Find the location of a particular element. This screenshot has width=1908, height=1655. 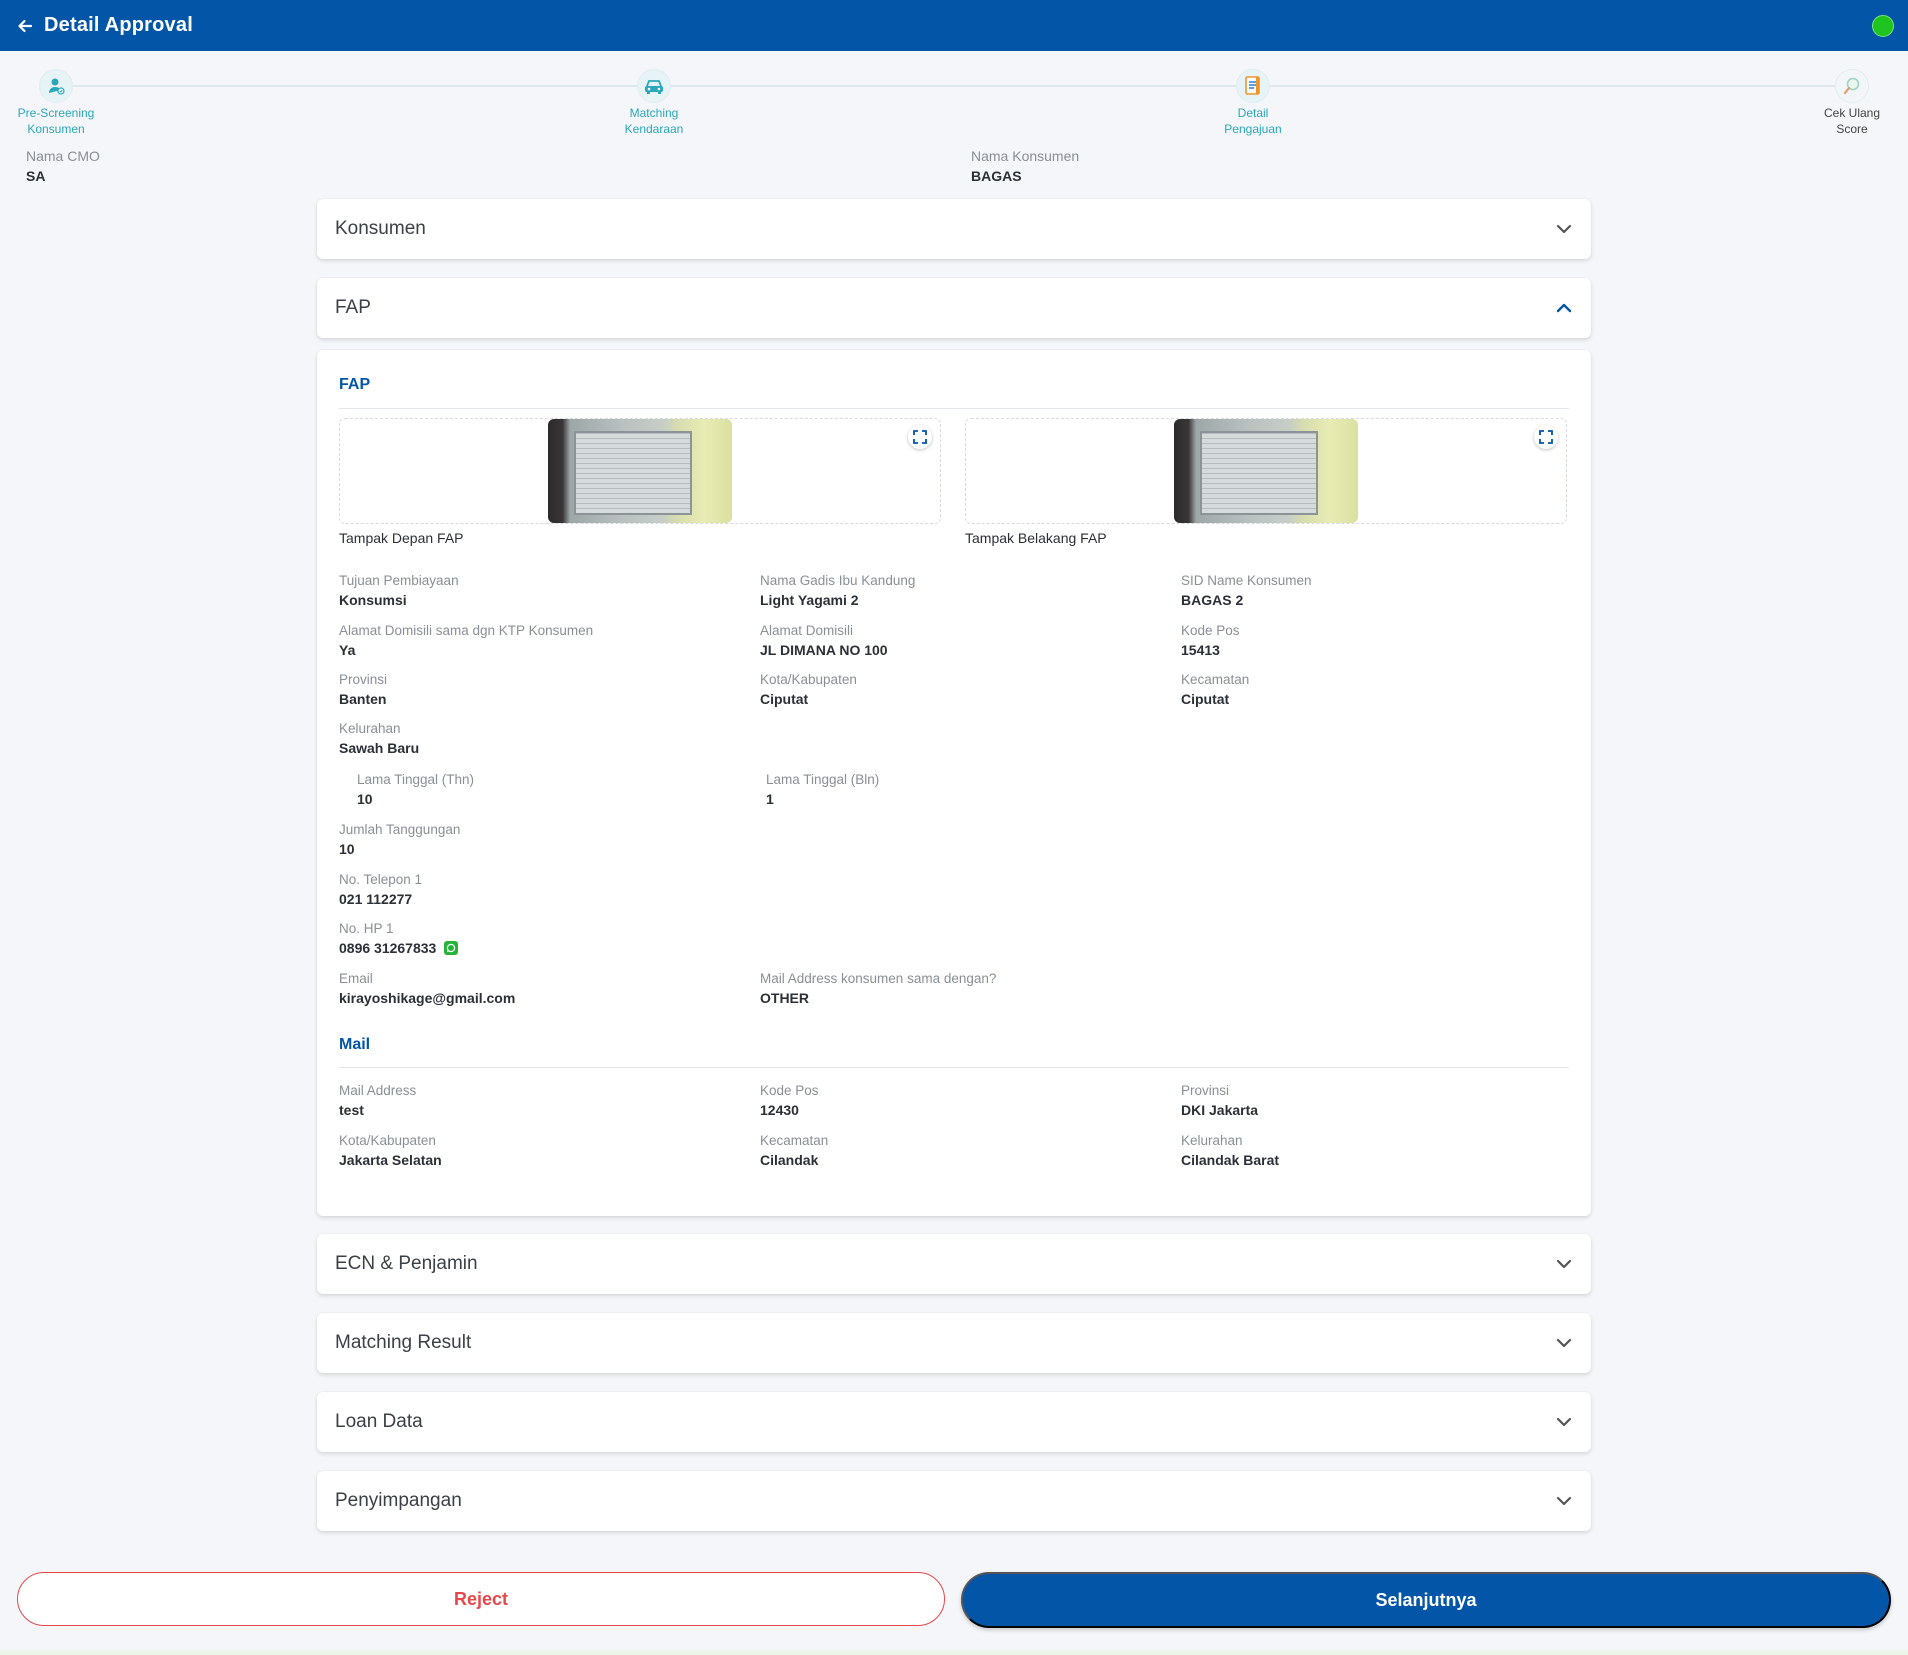

stepper-line is located at coordinates (954, 86).